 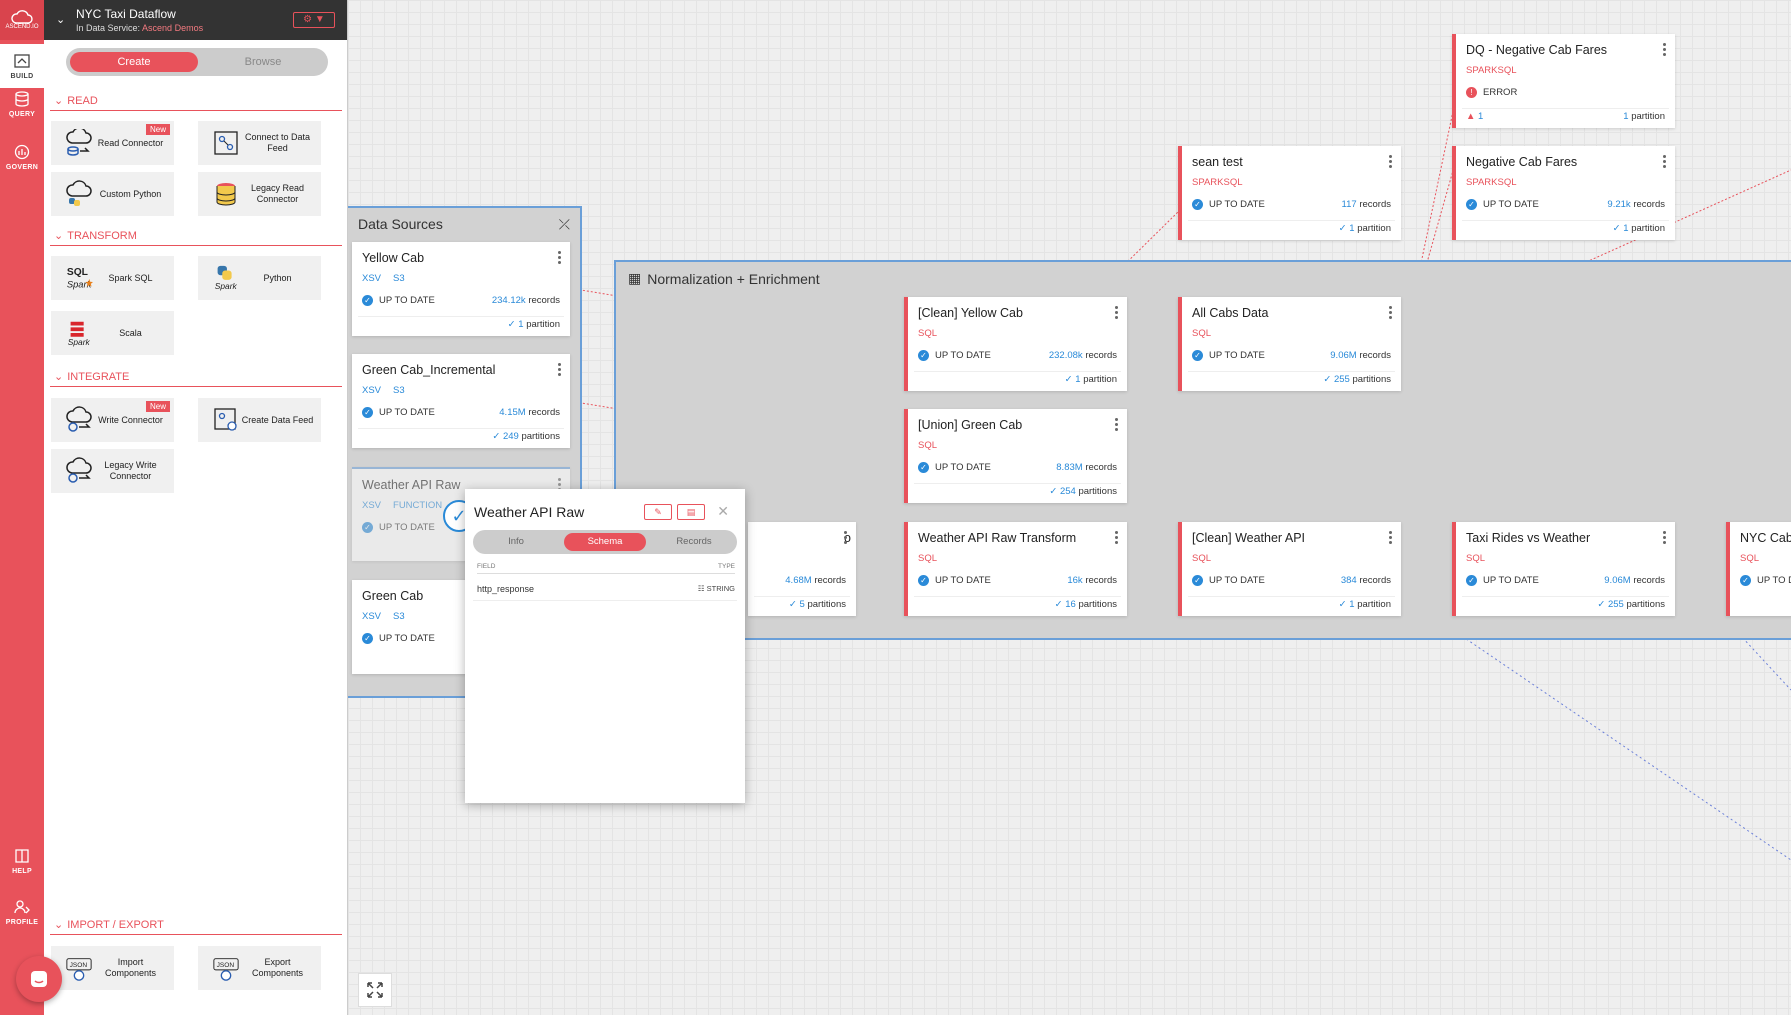 What do you see at coordinates (112, 471) in the screenshot?
I see `legacy-write-connector-tile: Legacy Write Connector` at bounding box center [112, 471].